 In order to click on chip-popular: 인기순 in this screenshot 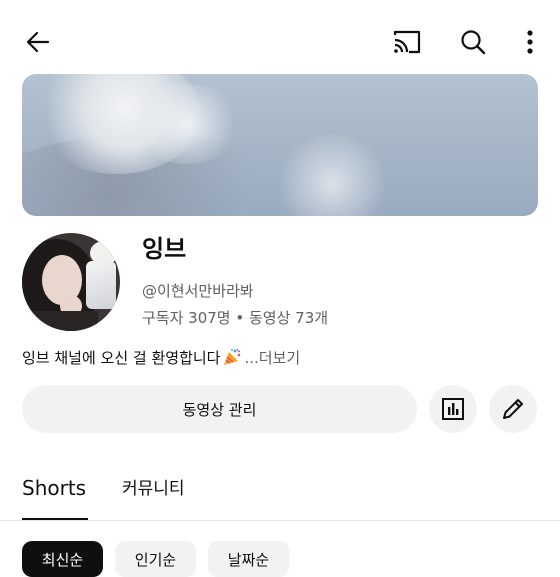, I will do `click(155, 559)`.